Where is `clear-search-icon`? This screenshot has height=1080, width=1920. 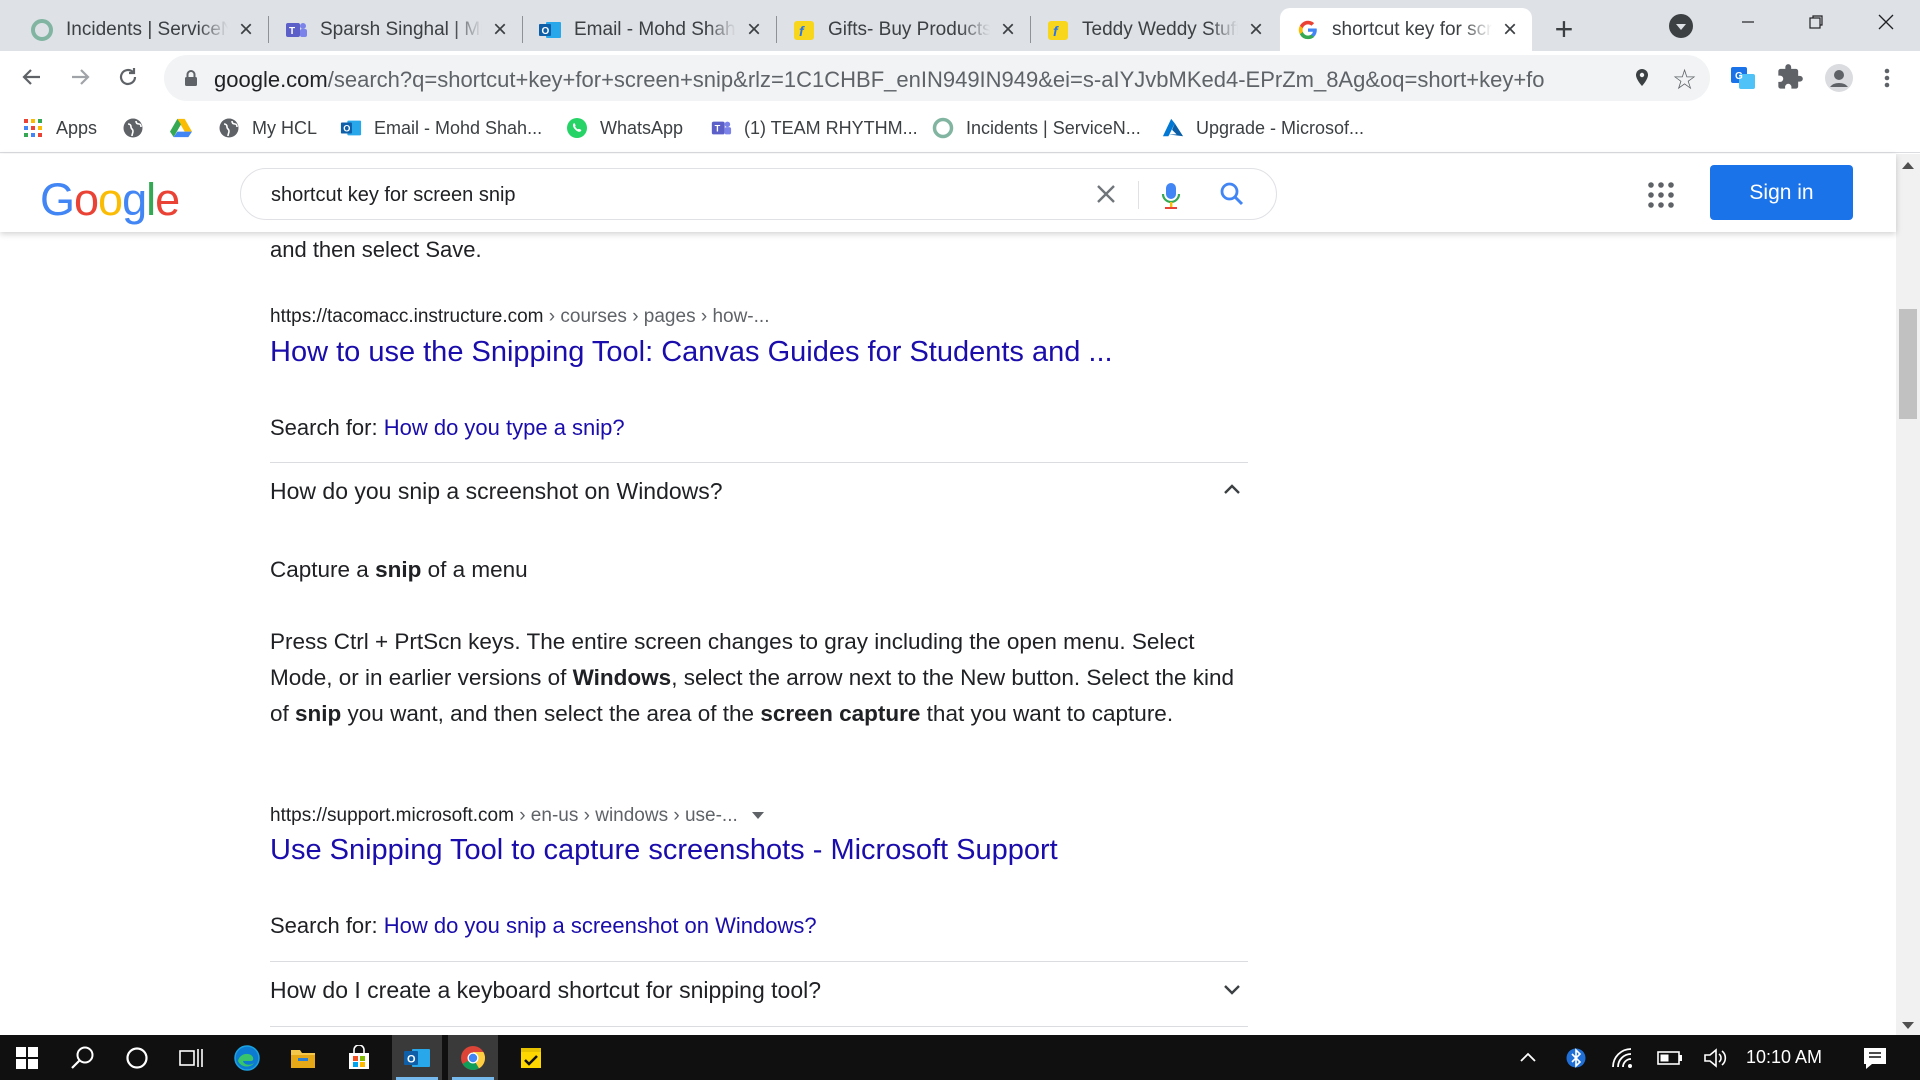
clear-search-icon is located at coordinates (1106, 194).